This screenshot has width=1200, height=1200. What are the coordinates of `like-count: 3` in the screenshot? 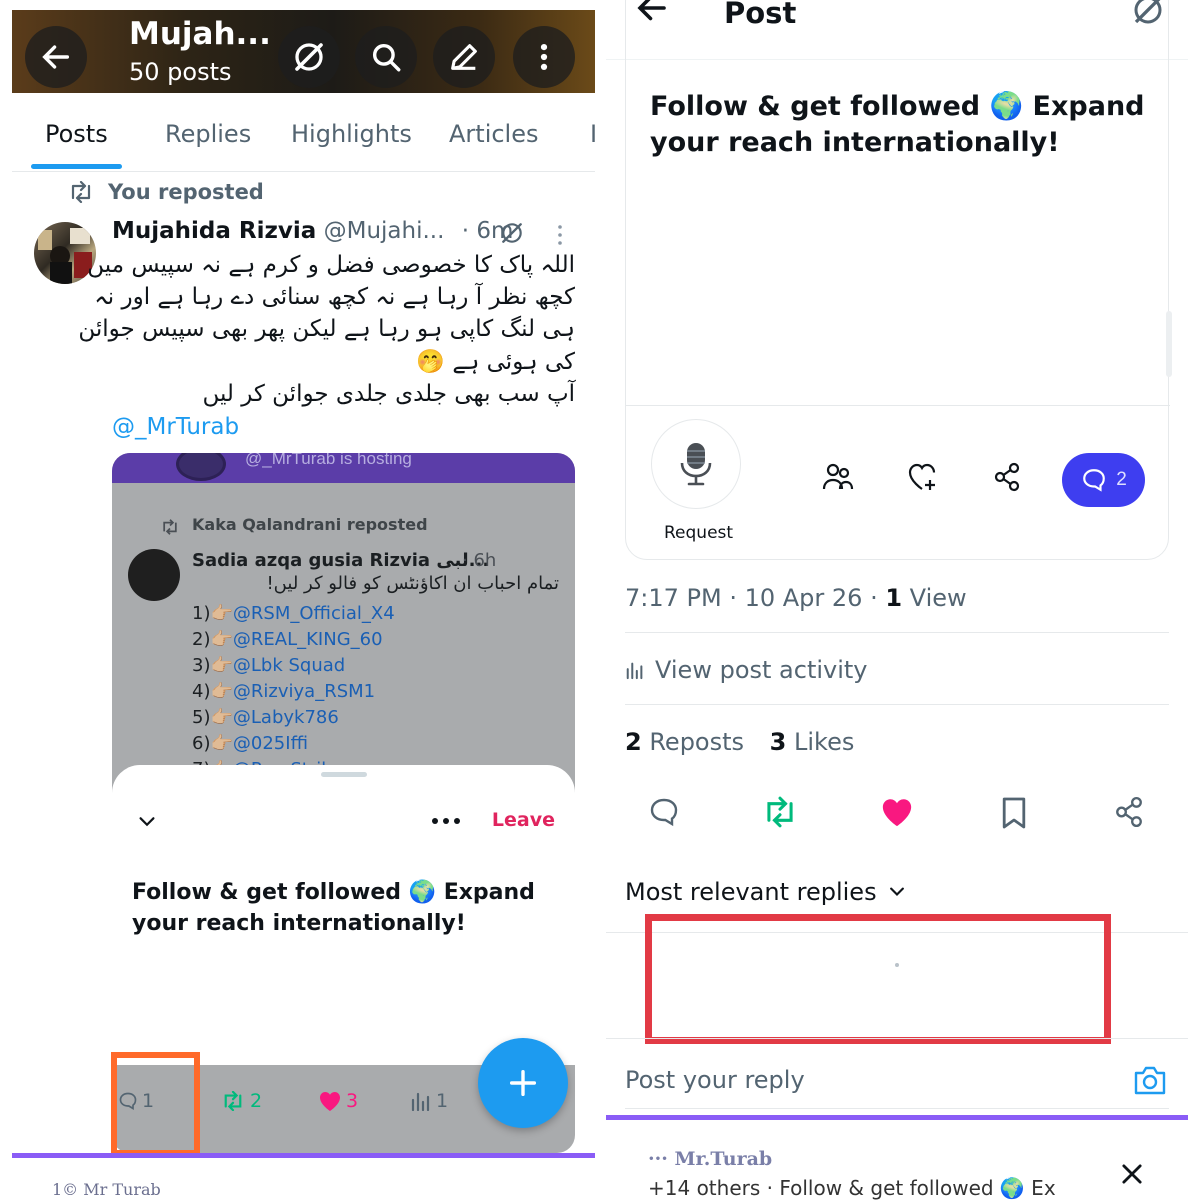 It's located at (352, 1101).